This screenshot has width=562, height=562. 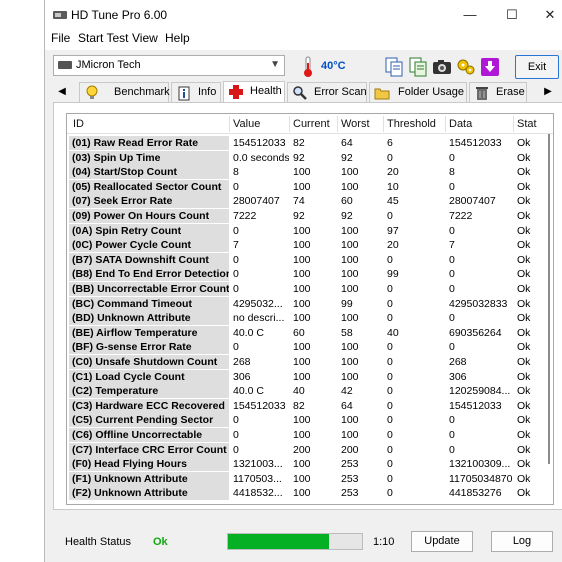 I want to click on cell-id: (03) Spin Up Time, so click(x=149, y=157).